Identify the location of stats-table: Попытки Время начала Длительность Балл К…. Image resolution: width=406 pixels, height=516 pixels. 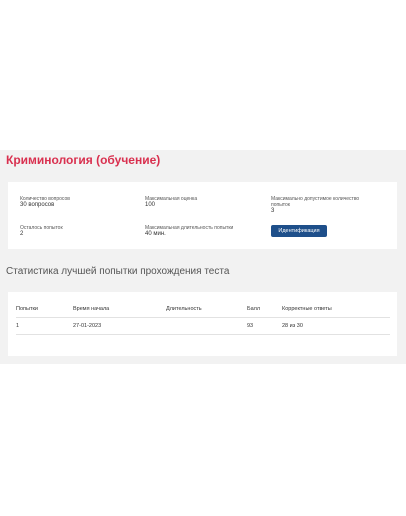
(202, 324).